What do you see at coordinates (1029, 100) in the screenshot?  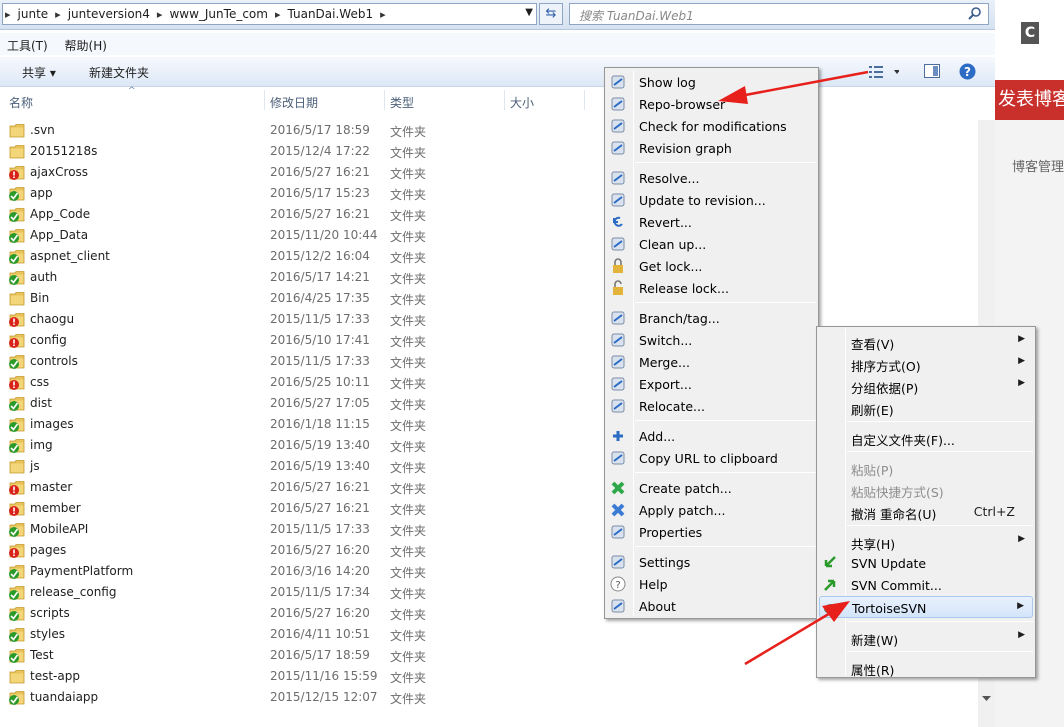 I see `publish-blog-banner: 发表博客` at bounding box center [1029, 100].